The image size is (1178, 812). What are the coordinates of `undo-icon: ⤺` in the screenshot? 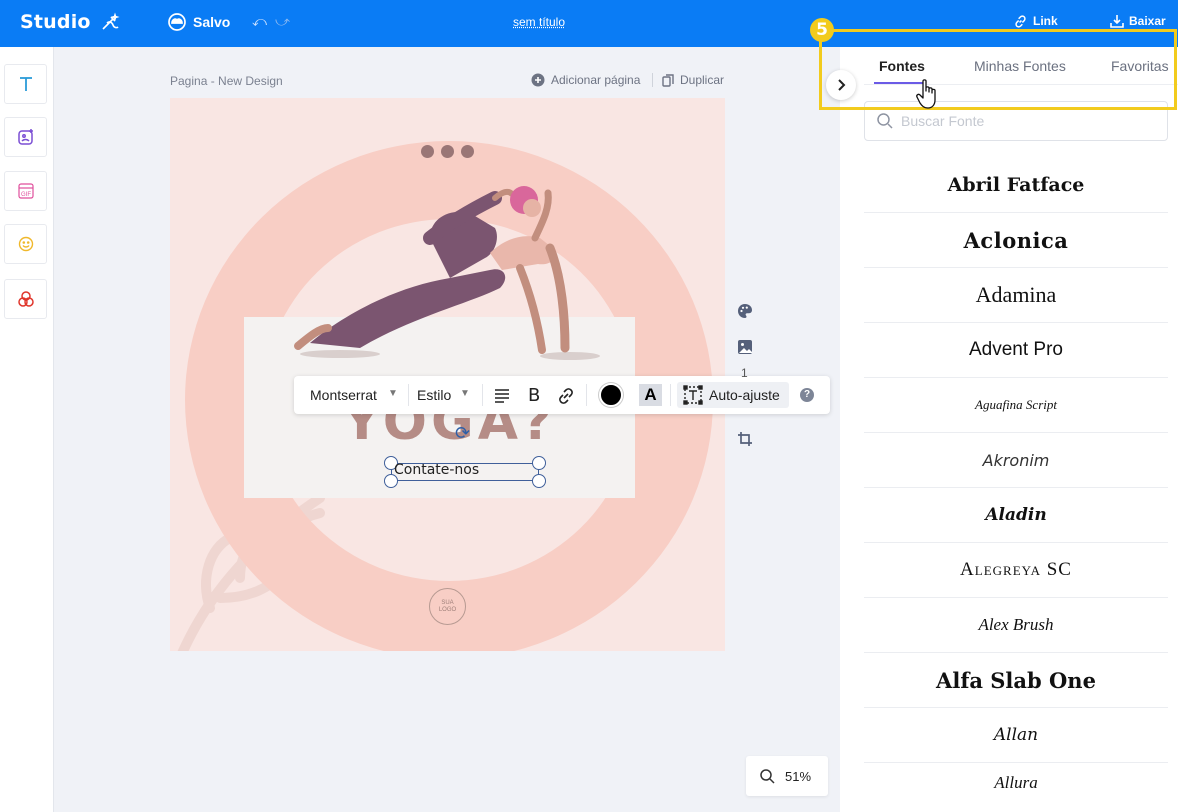 It's located at (259, 21).